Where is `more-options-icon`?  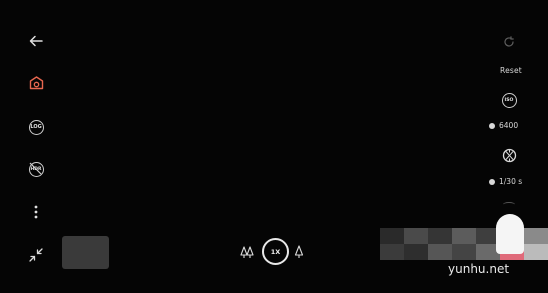
more-options-icon is located at coordinates (36, 212).